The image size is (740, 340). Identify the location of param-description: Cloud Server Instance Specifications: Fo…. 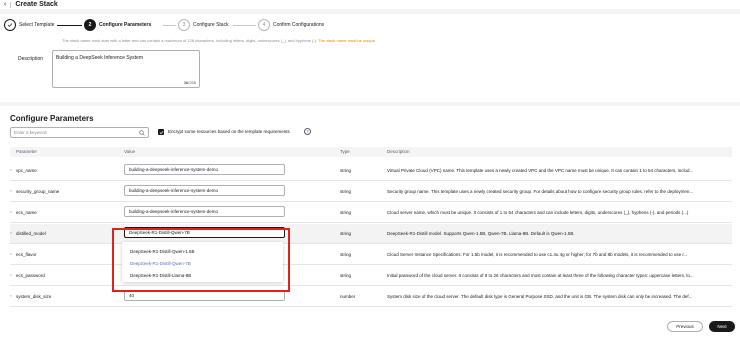
(537, 254).